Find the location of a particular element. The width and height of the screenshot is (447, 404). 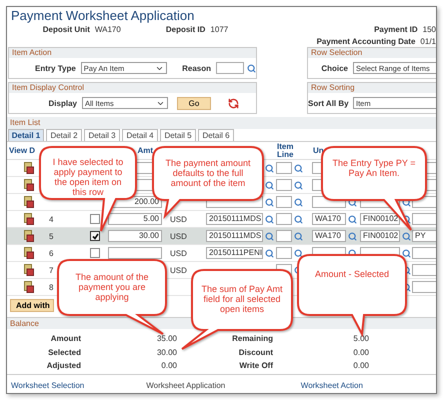

amount-field is located at coordinates (135, 253).